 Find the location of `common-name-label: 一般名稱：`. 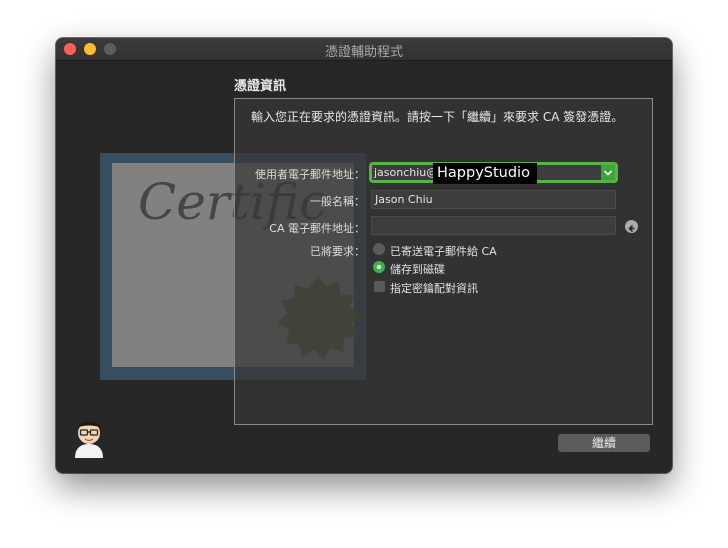

common-name-label: 一般名稱： is located at coordinates (337, 201).